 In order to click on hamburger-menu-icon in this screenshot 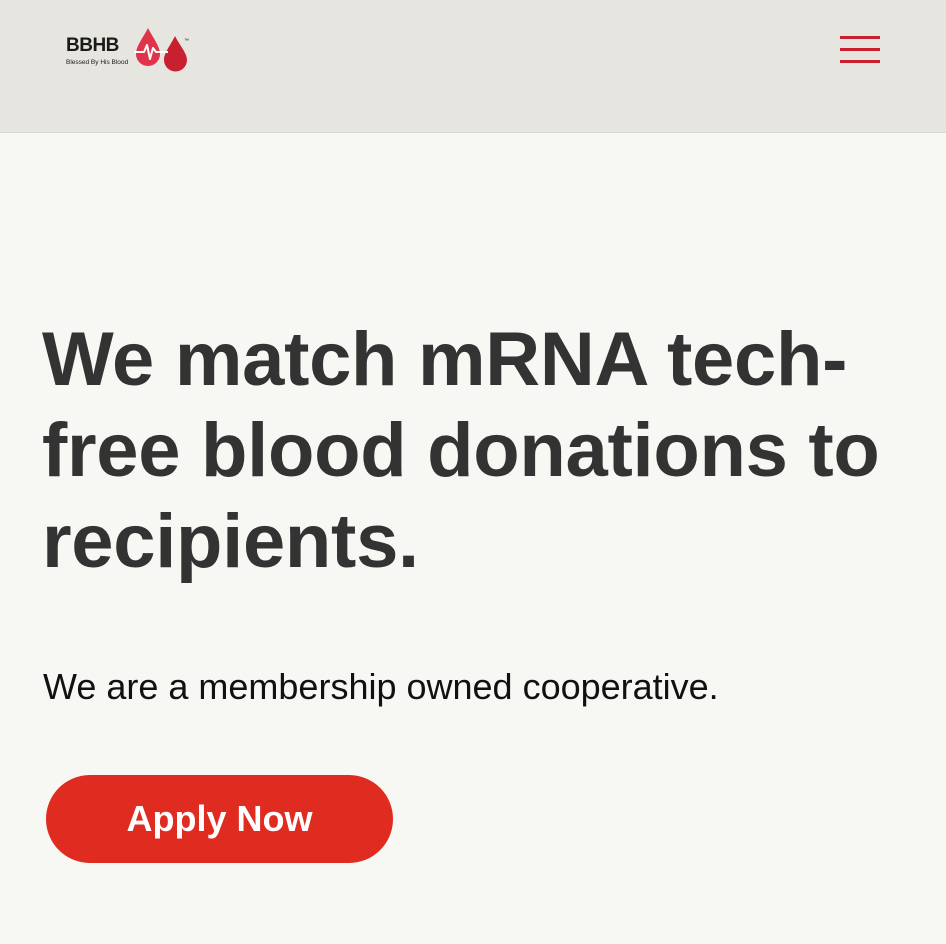, I will do `click(860, 49)`.